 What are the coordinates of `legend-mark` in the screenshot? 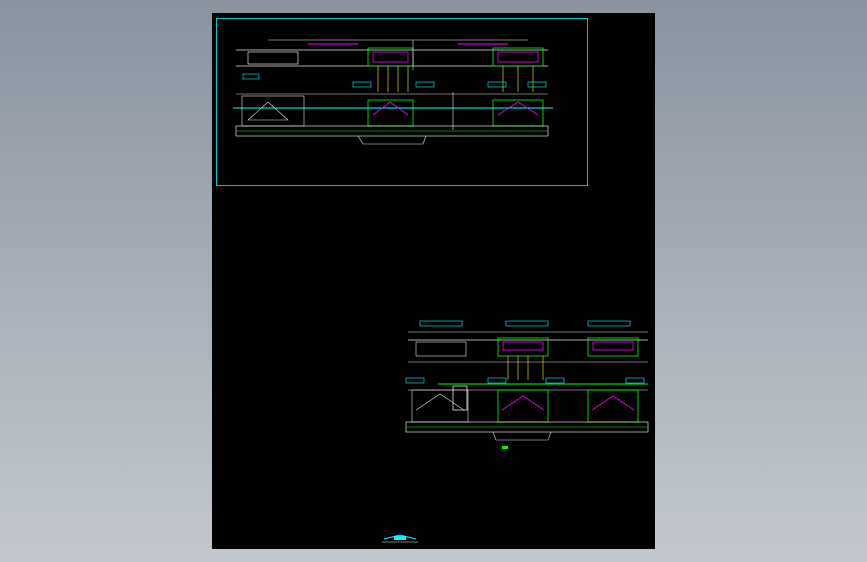 It's located at (400, 538).